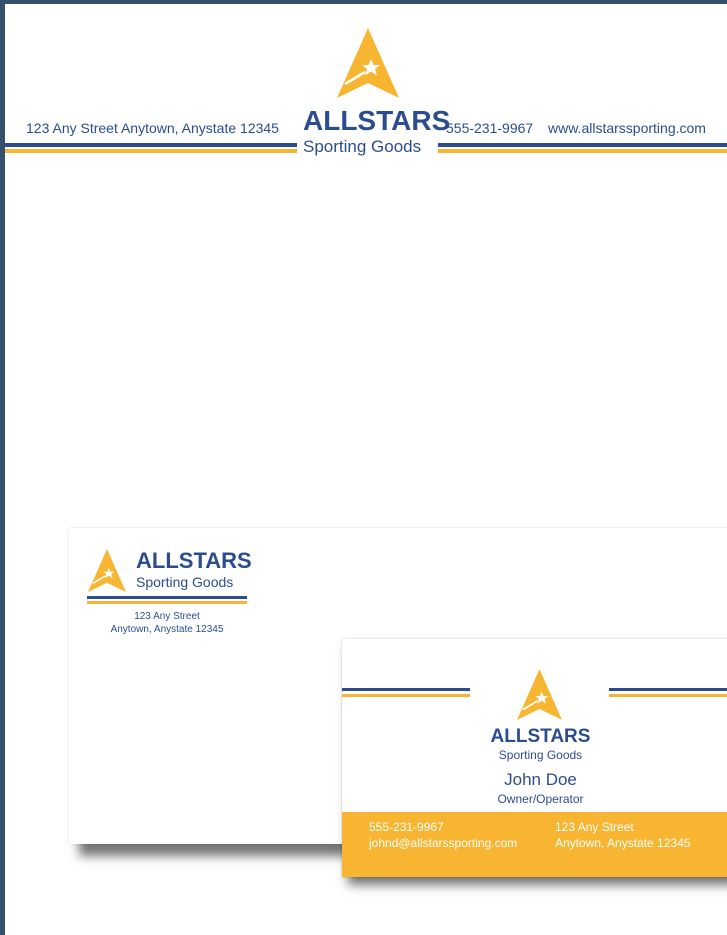 This screenshot has height=935, width=727. I want to click on envelope-rule-blue, so click(167, 597).